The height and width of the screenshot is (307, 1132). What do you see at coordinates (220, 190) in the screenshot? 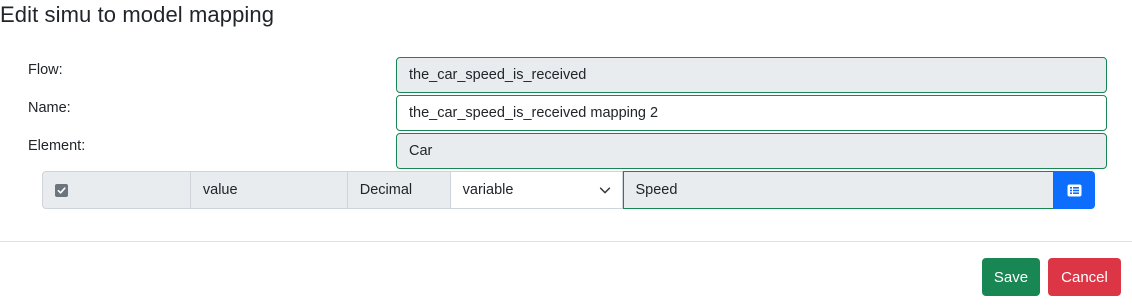
I see `attribute-name: value` at bounding box center [220, 190].